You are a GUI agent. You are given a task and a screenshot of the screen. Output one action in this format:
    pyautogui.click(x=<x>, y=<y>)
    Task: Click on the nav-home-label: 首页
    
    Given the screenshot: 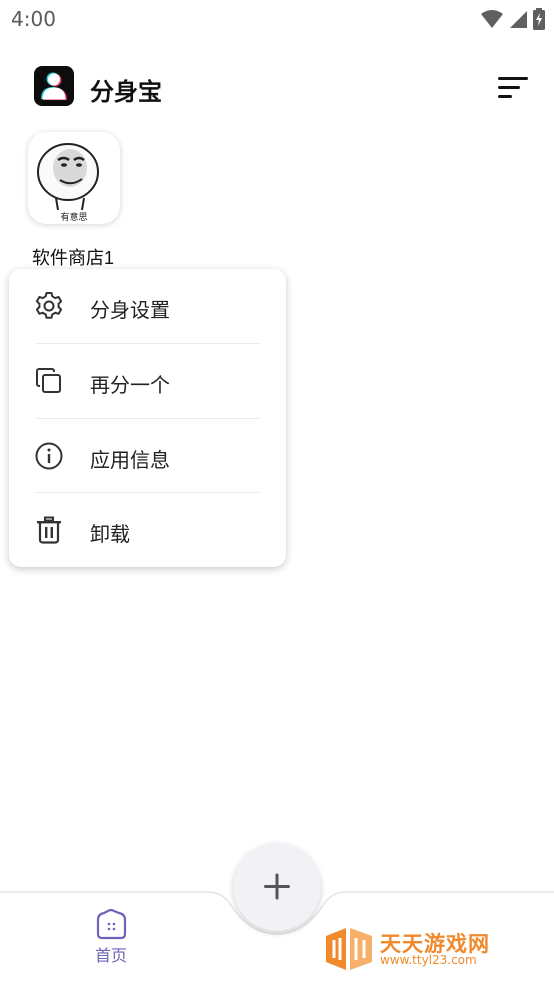 What is the action you would take?
    pyautogui.click(x=110, y=955)
    